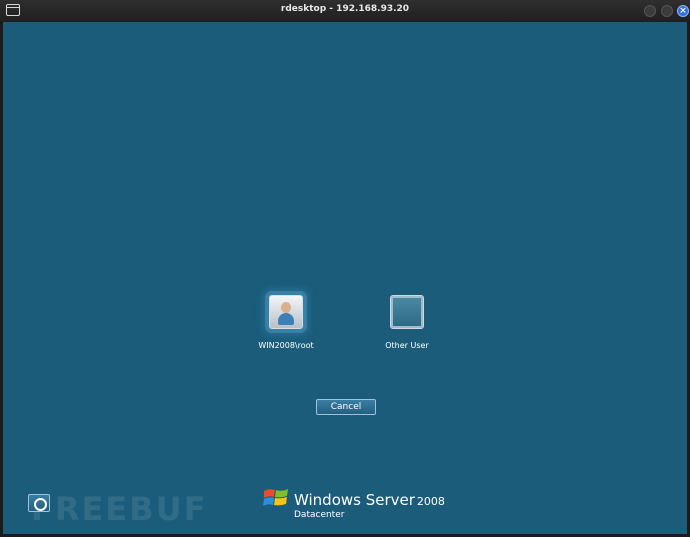 Image resolution: width=690 pixels, height=537 pixels. What do you see at coordinates (650, 11) in the screenshot?
I see `minimize-button` at bounding box center [650, 11].